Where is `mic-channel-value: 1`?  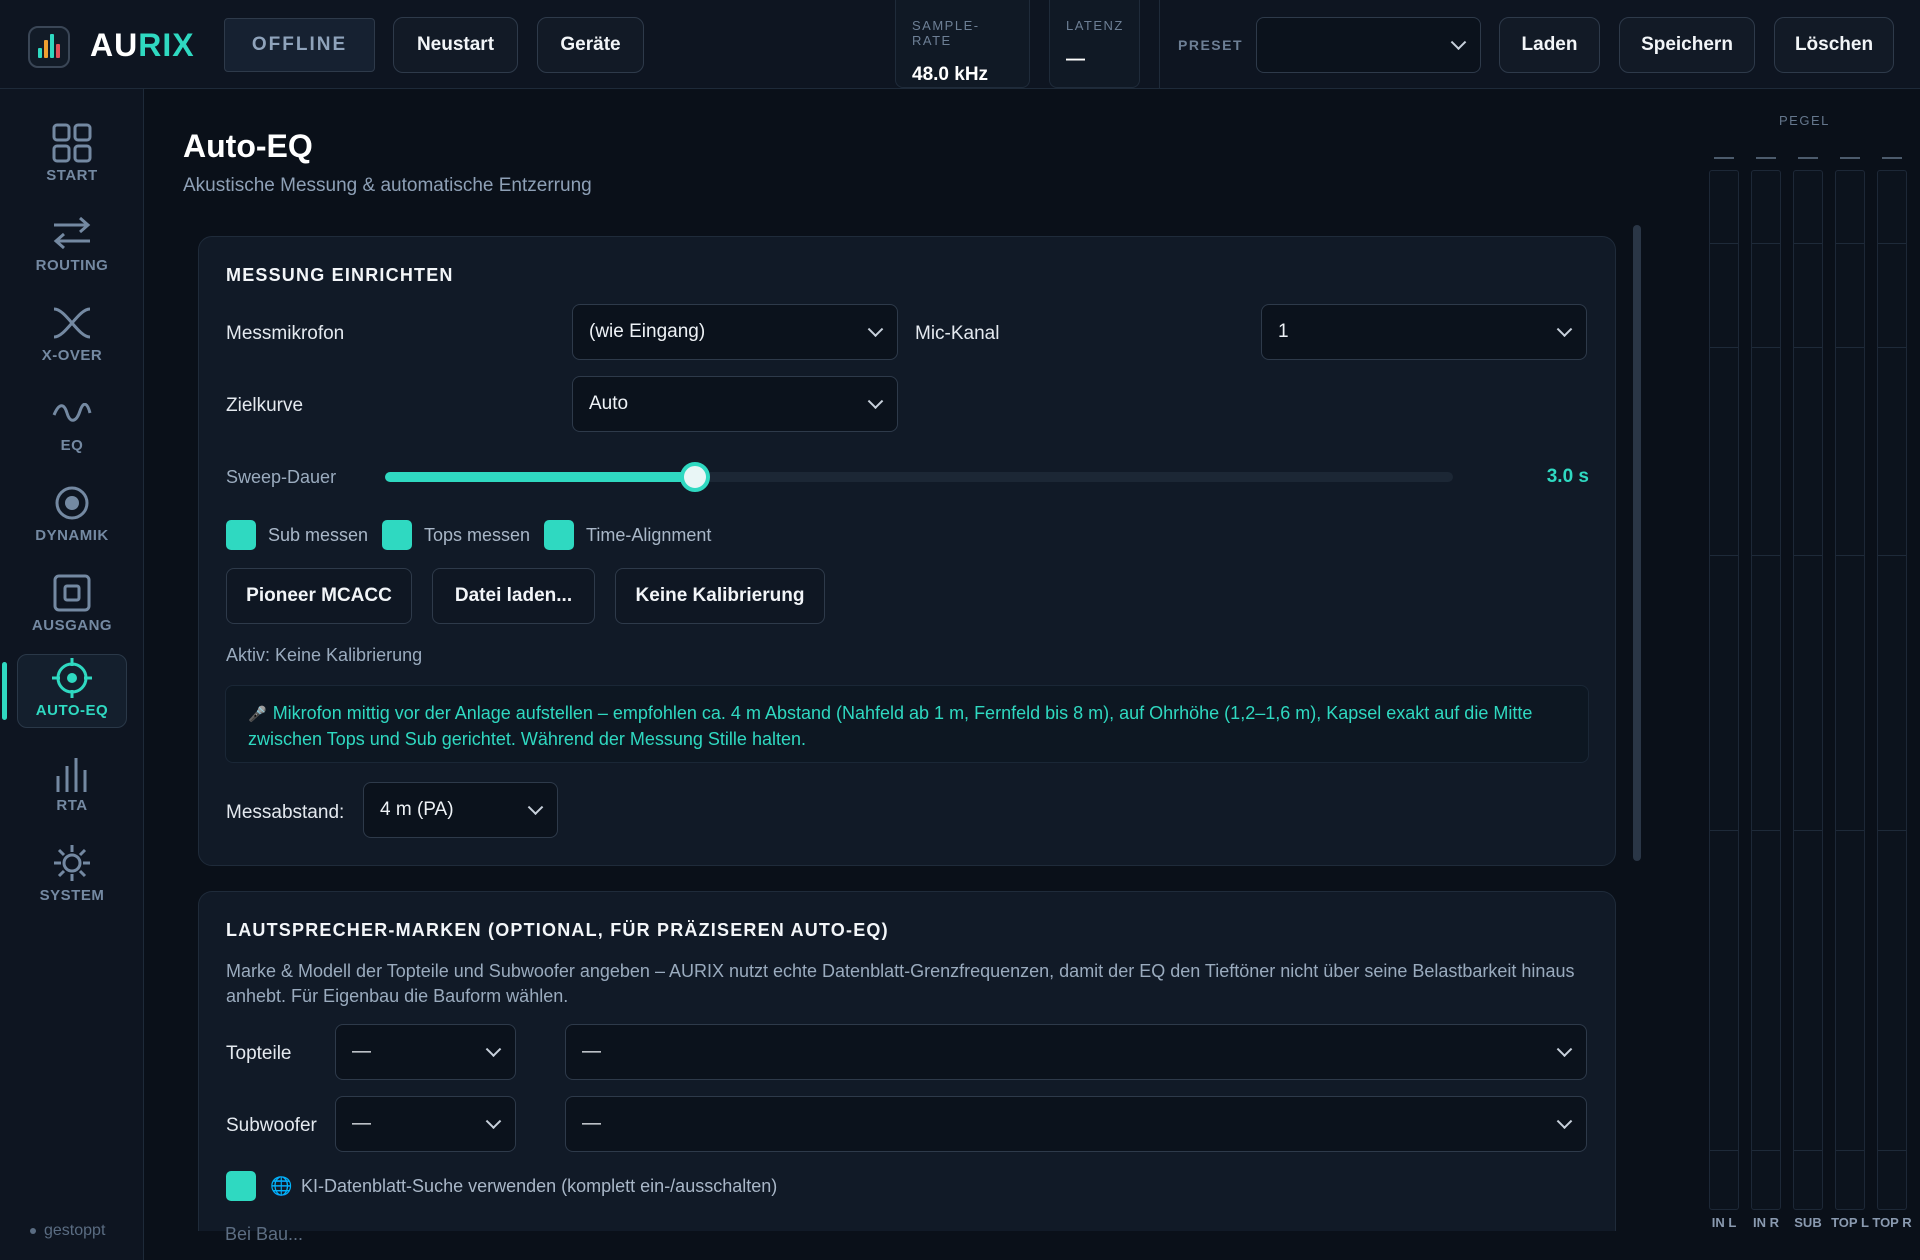 mic-channel-value: 1 is located at coordinates (1283, 331).